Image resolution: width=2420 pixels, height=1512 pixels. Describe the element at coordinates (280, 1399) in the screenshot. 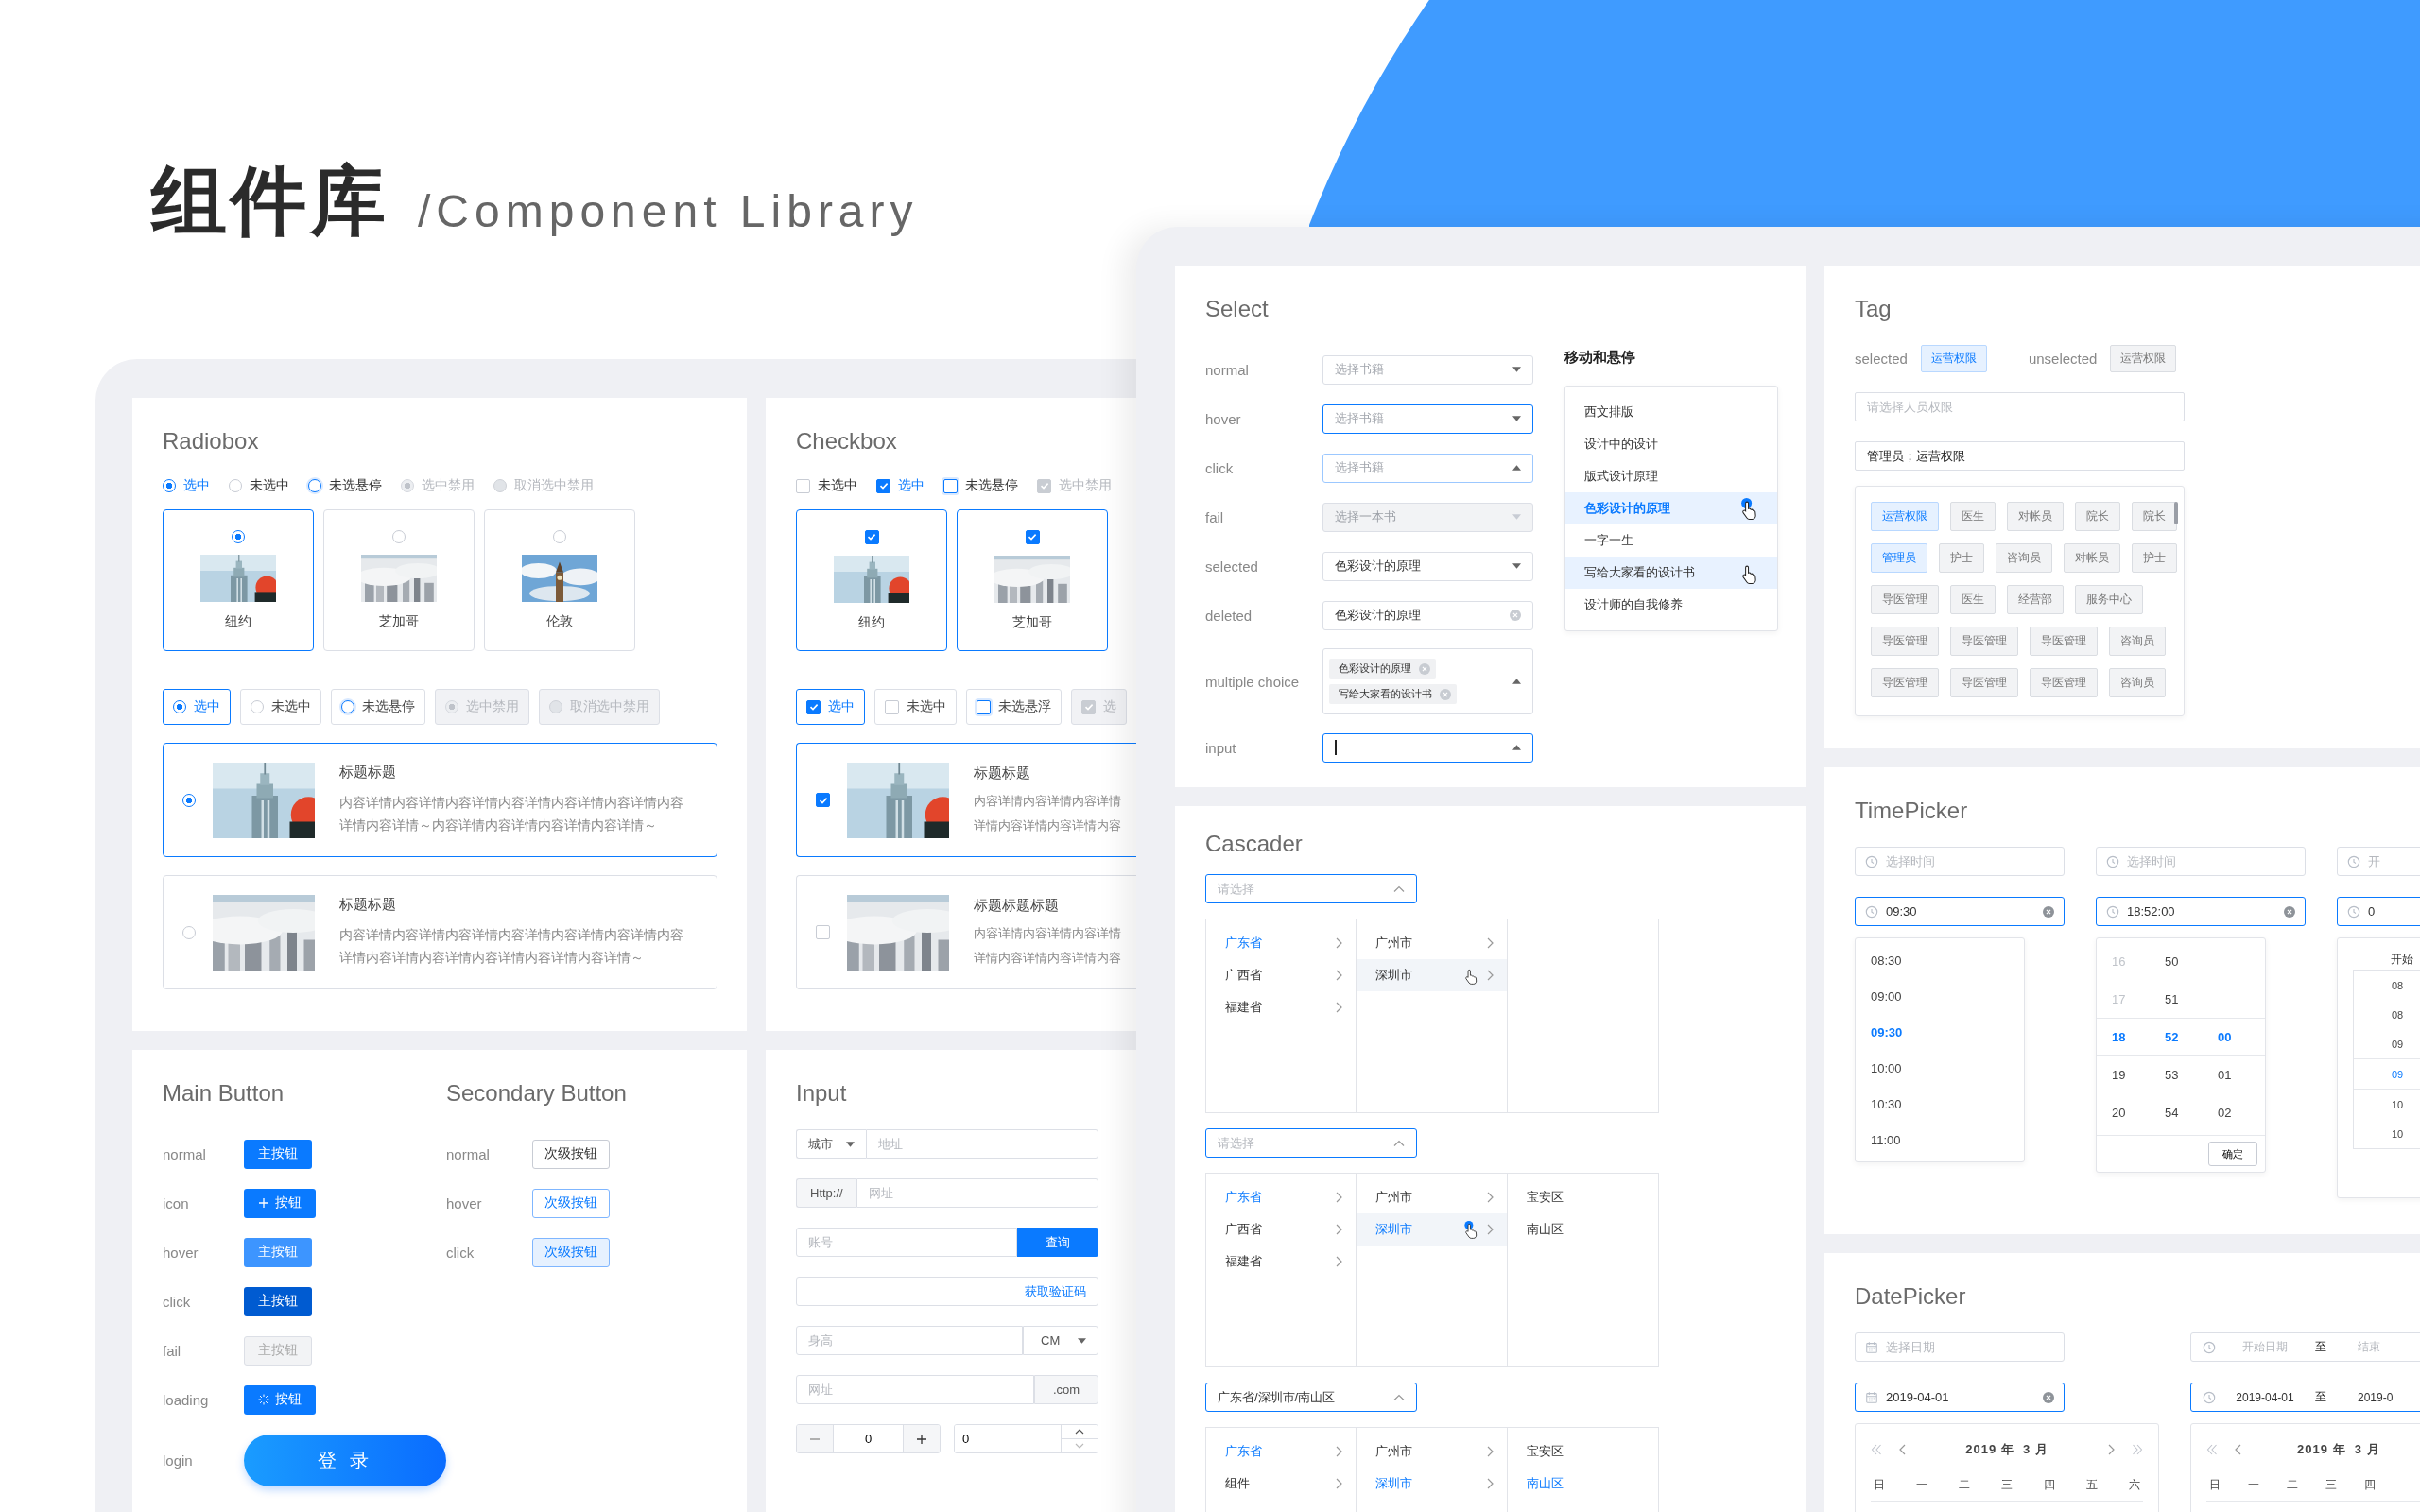

I see `primary-button: 按钮` at that location.